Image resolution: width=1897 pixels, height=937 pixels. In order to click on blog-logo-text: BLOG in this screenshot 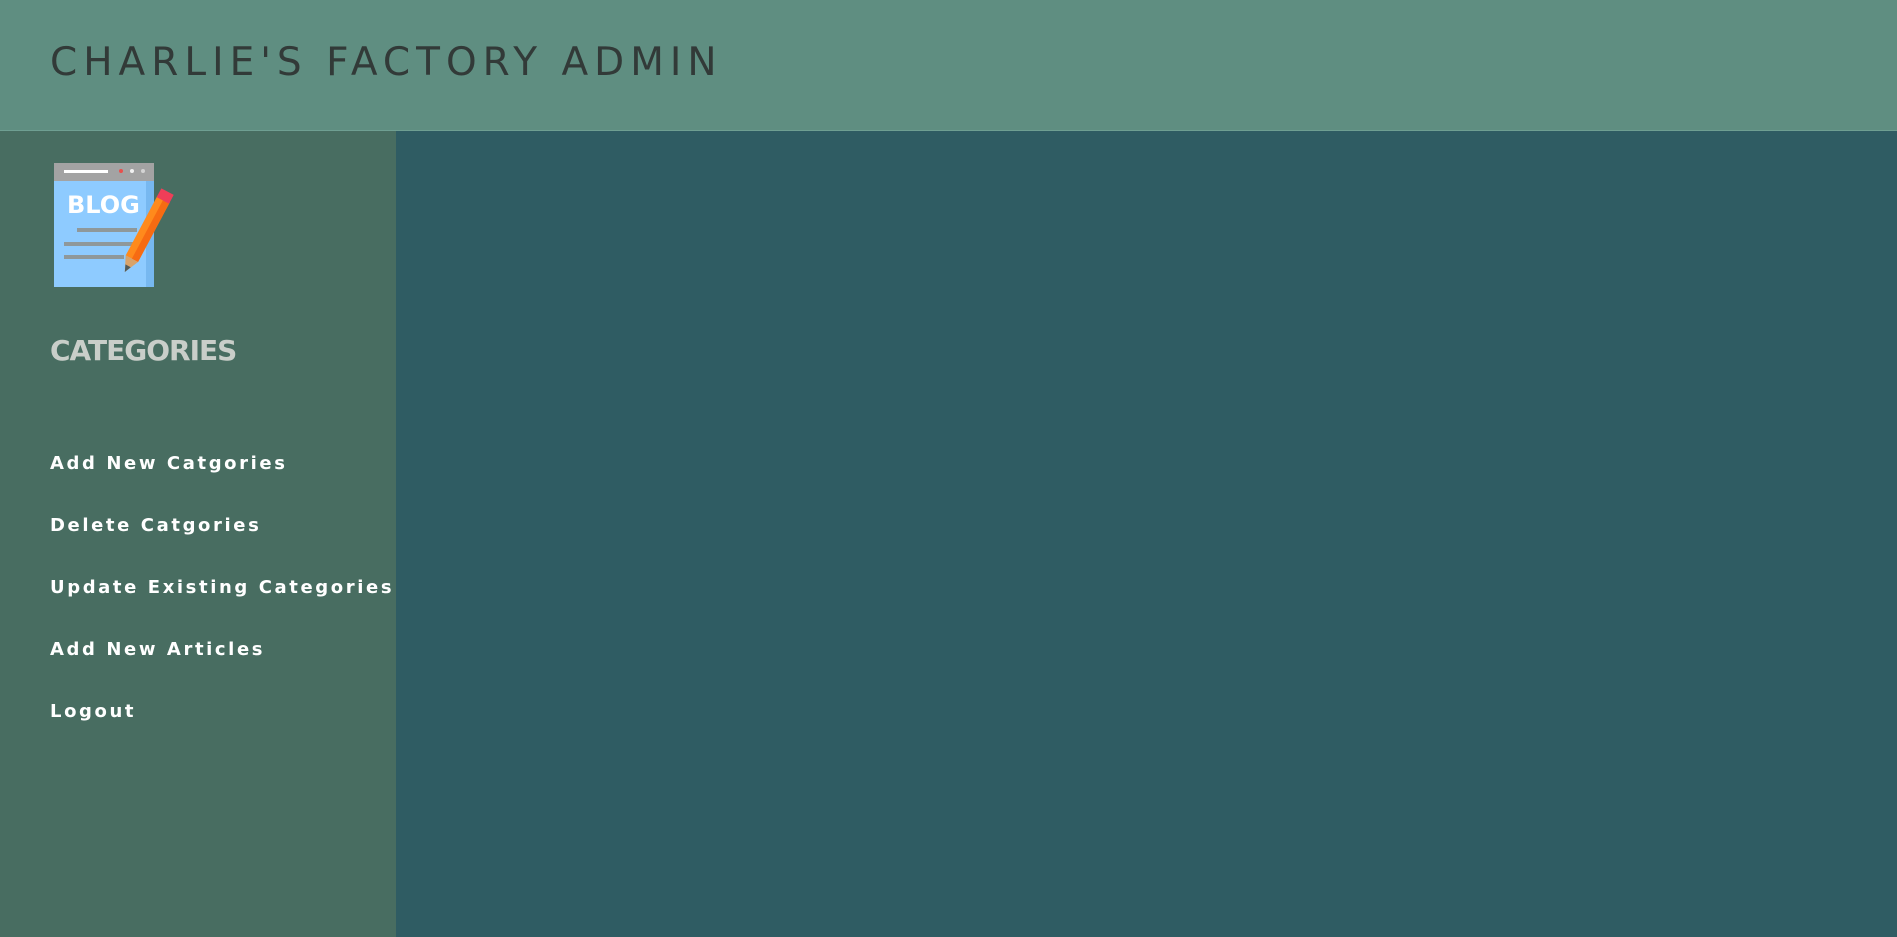, I will do `click(103, 205)`.